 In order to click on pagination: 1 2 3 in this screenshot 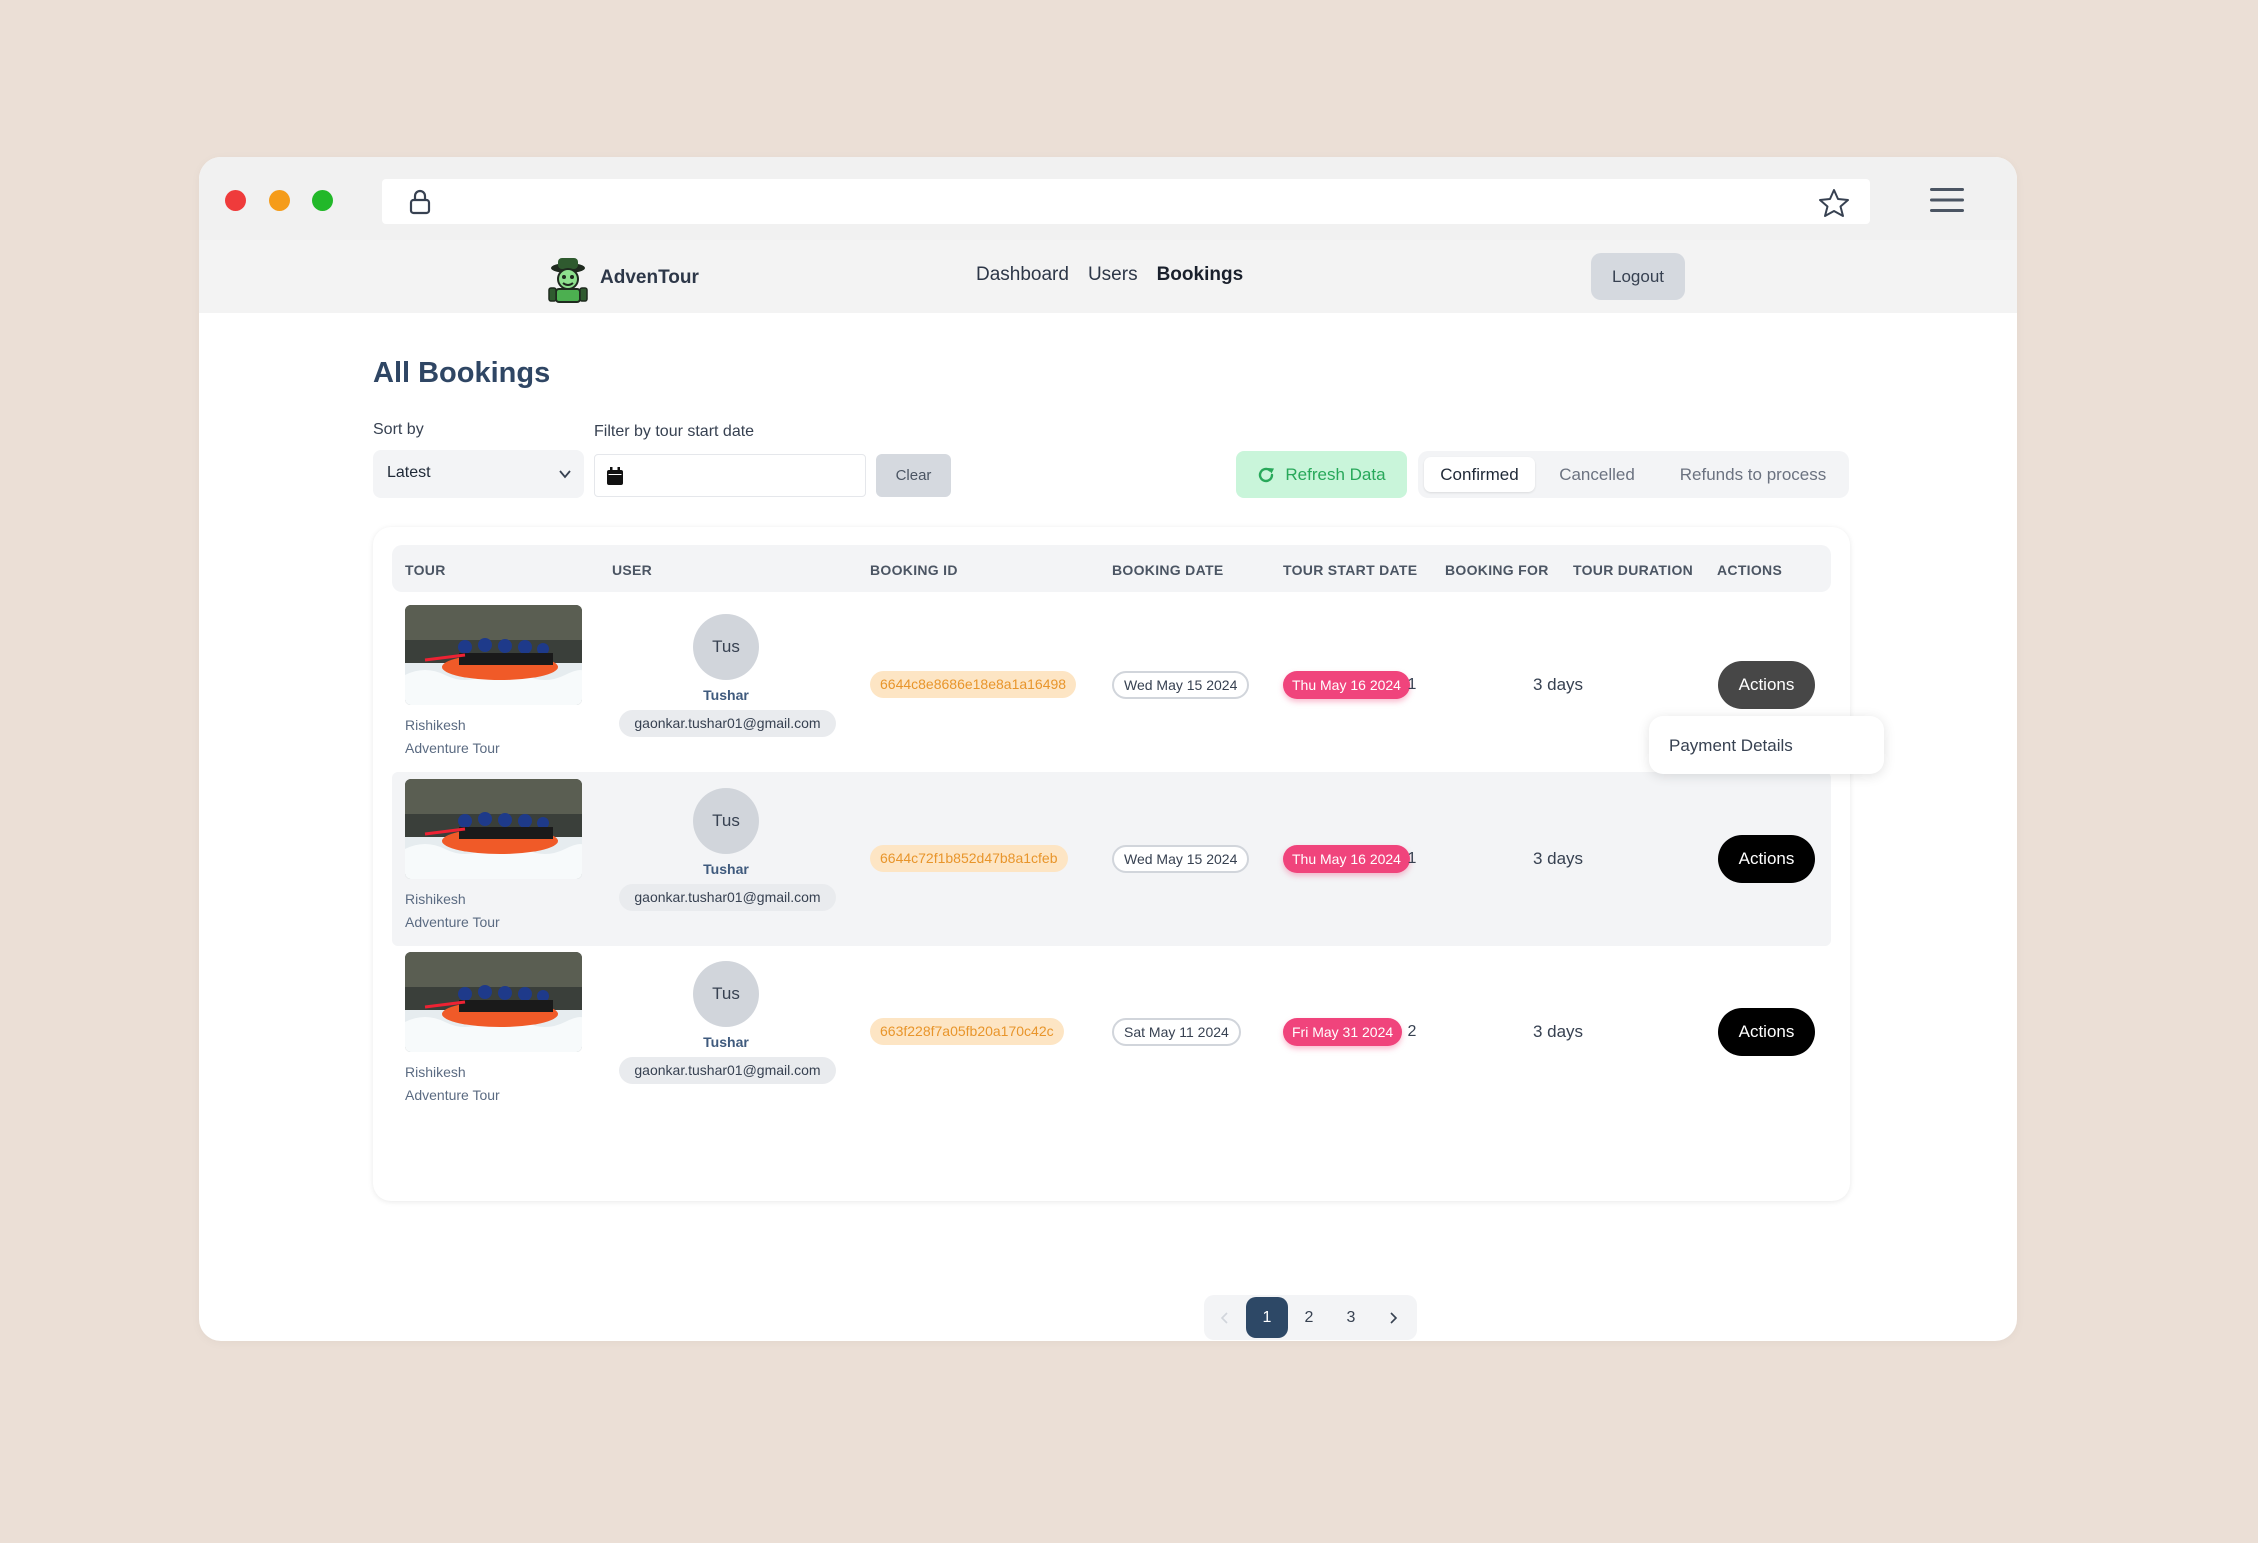, I will do `click(1310, 1317)`.